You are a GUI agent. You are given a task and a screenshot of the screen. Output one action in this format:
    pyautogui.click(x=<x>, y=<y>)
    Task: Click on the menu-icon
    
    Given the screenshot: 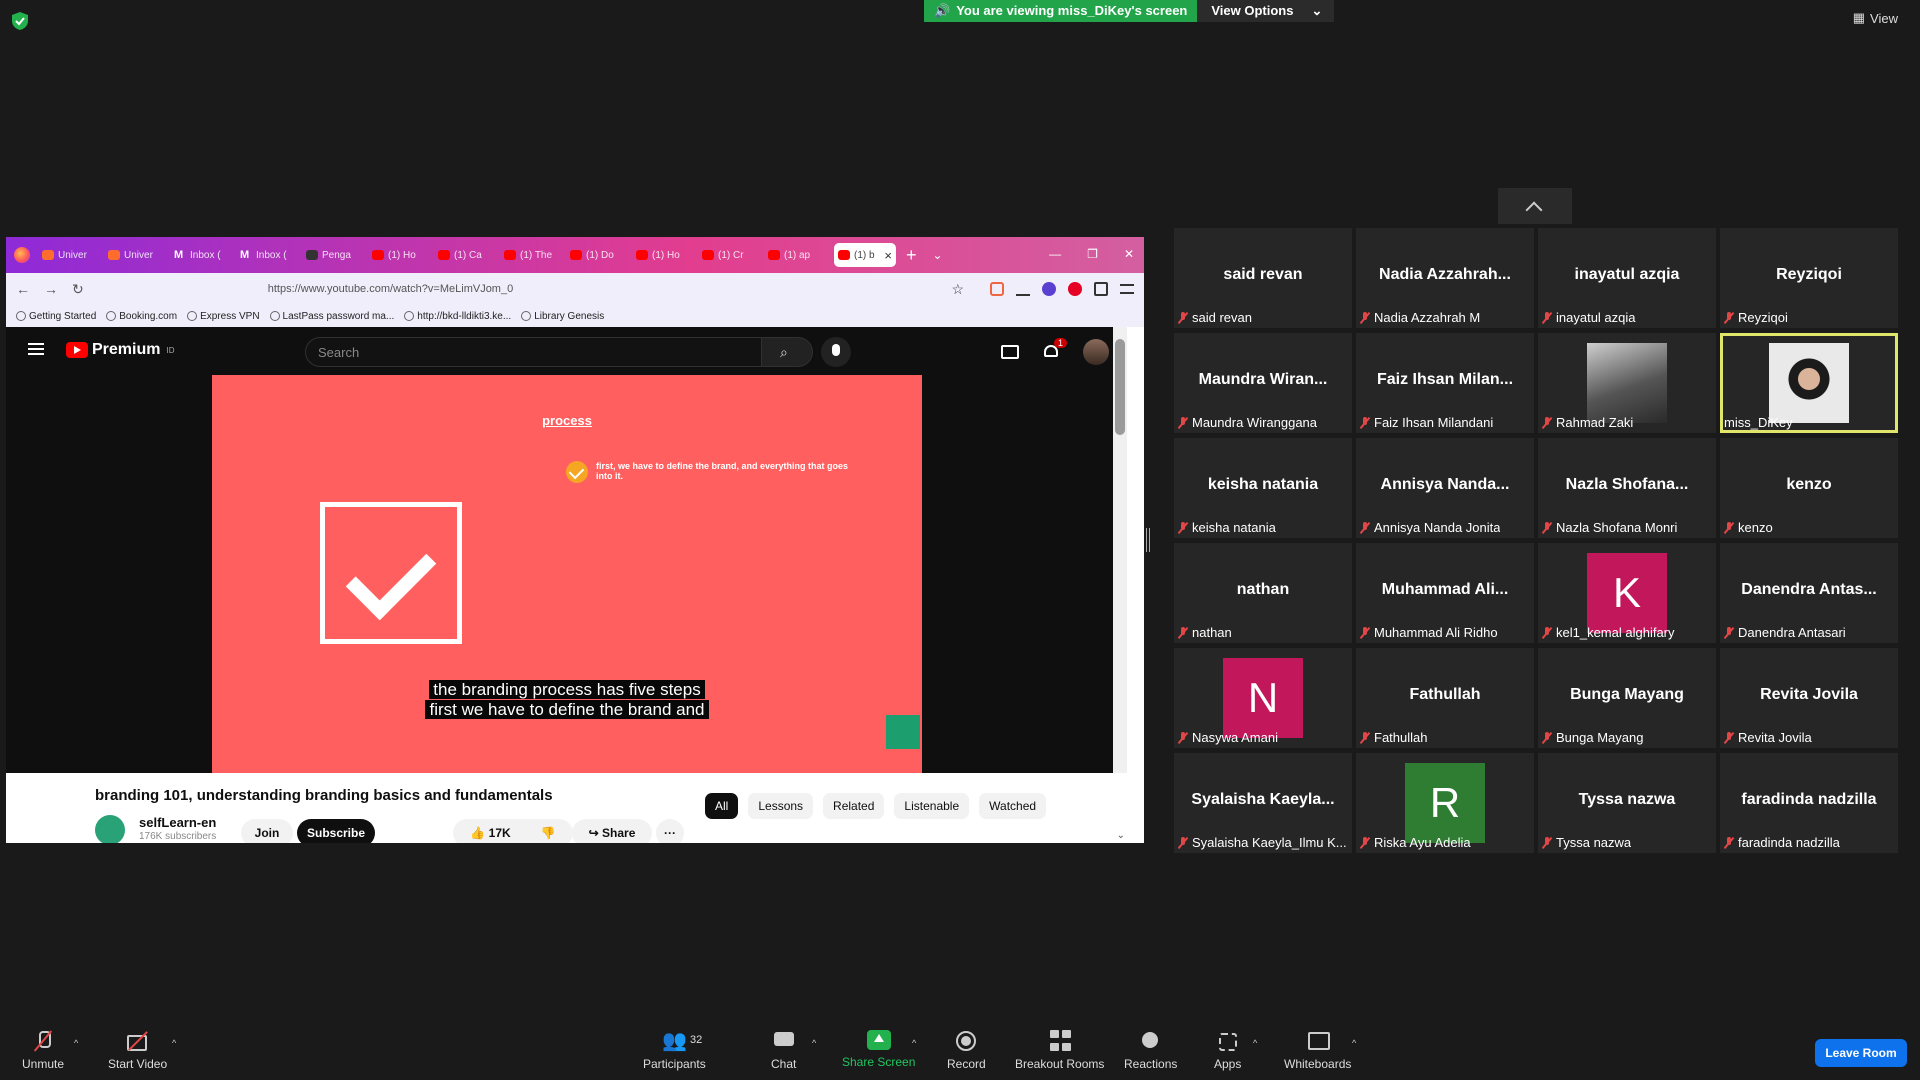 What is the action you would take?
    pyautogui.click(x=1127, y=289)
    